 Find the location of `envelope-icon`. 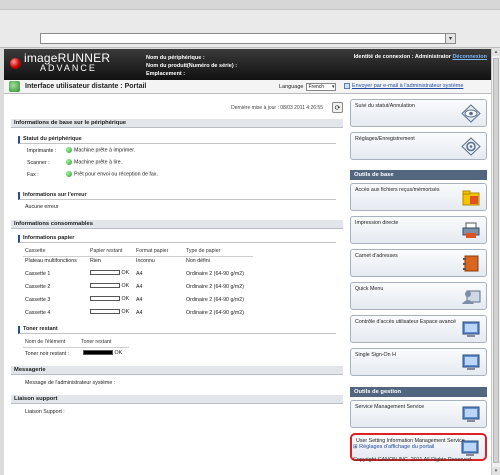

envelope-icon is located at coordinates (347, 86).